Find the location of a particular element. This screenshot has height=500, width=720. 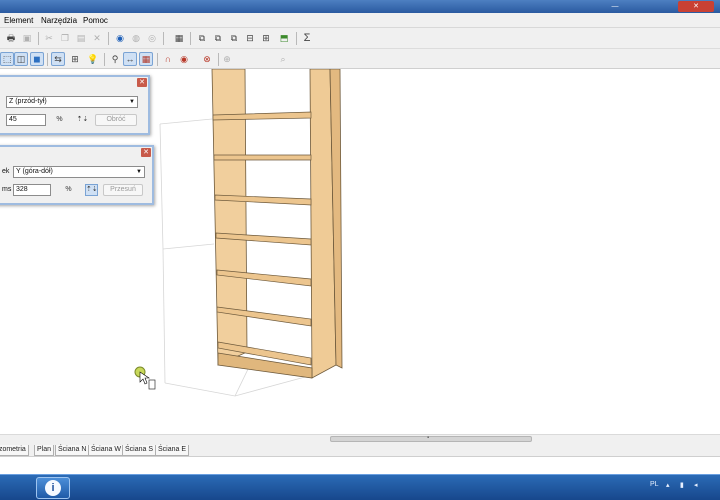

move-button: Przesuń is located at coordinates (123, 190).